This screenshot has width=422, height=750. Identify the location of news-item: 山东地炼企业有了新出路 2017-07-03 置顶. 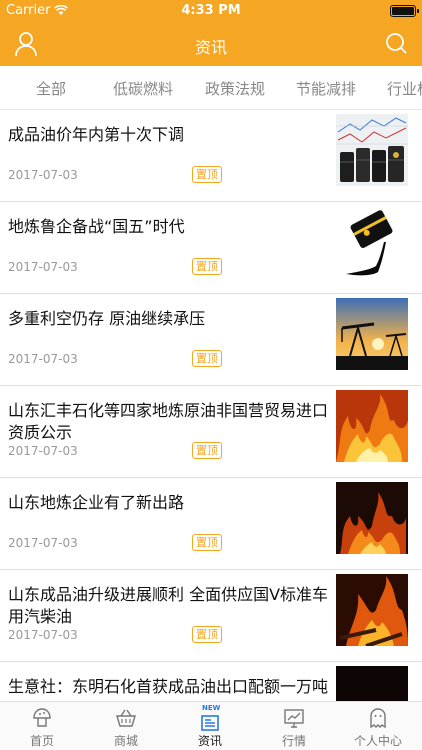
(211, 524).